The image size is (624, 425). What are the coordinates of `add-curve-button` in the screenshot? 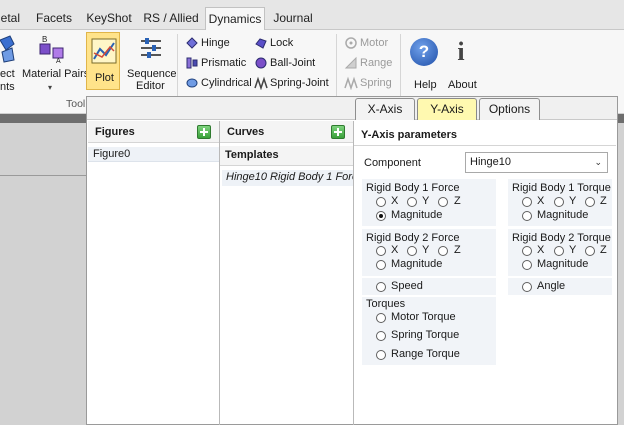 It's located at (338, 132).